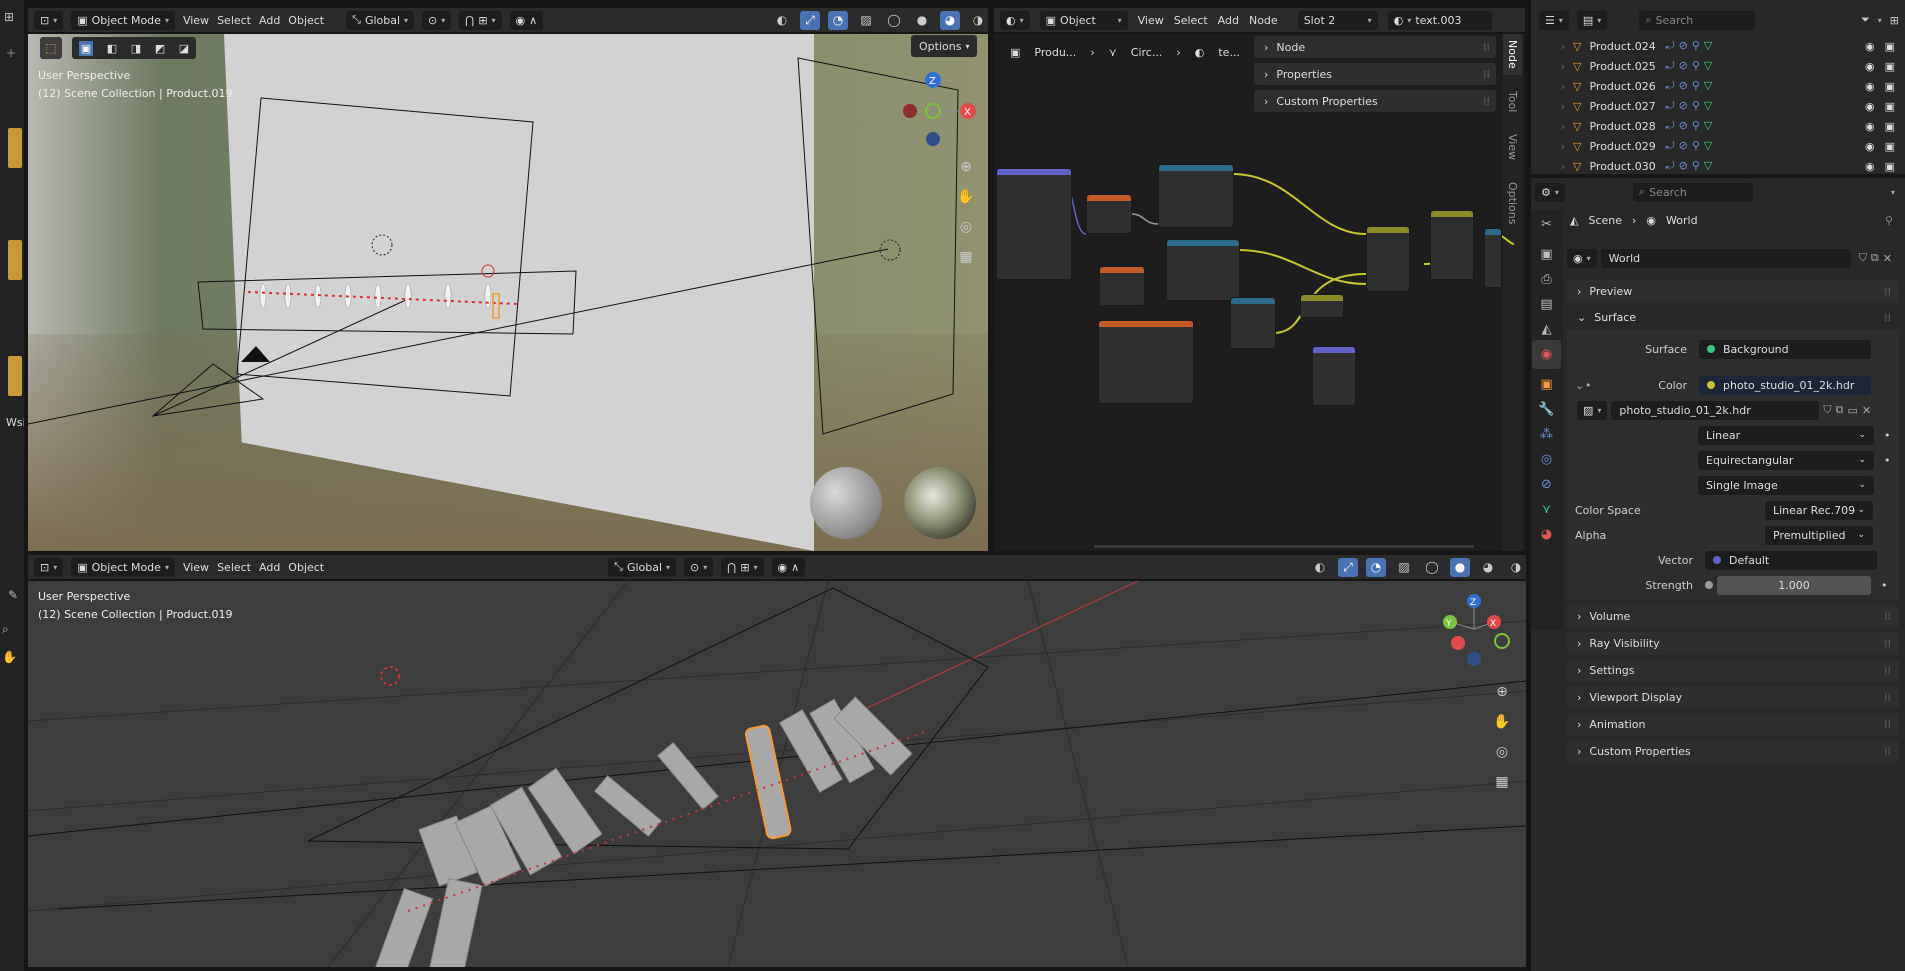 This screenshot has width=1905, height=971. What do you see at coordinates (184, 48) in the screenshot?
I see `select-intersect-icon: ◪` at bounding box center [184, 48].